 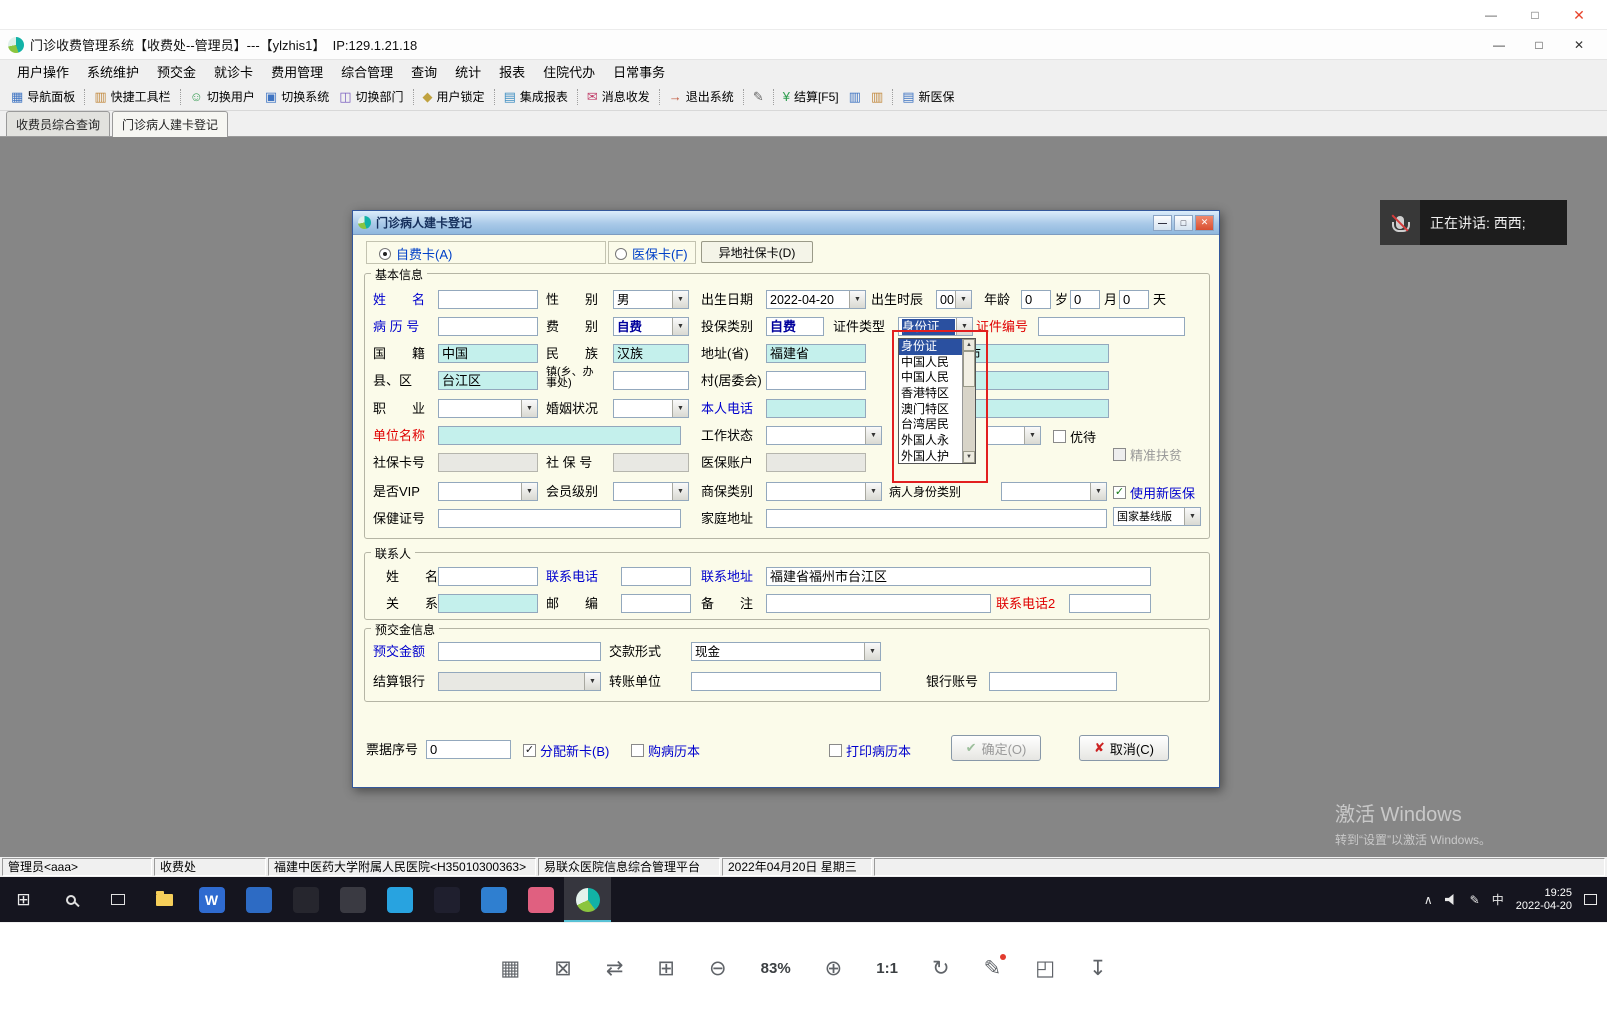 I want to click on taskbar-his-app, so click(x=587, y=899).